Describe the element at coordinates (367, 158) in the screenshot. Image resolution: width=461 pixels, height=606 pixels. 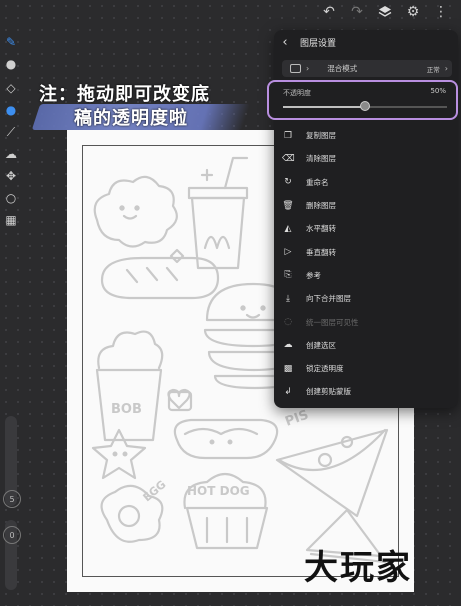
I see `menu-item: ⌫ 清除图层` at that location.